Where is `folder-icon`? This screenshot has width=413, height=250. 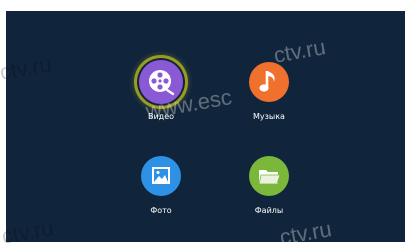 folder-icon is located at coordinates (269, 176).